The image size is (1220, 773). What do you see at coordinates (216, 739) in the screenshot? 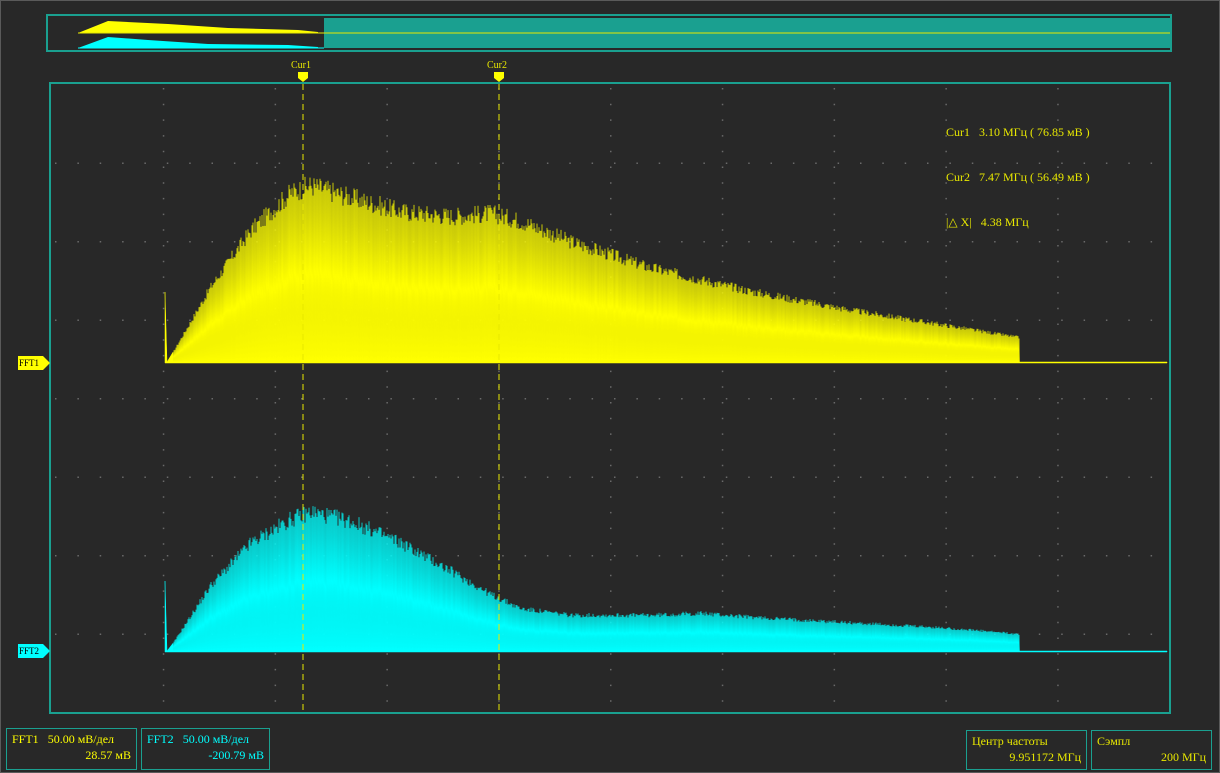
I see `fft2-scale: 50.00 мВ/дел` at bounding box center [216, 739].